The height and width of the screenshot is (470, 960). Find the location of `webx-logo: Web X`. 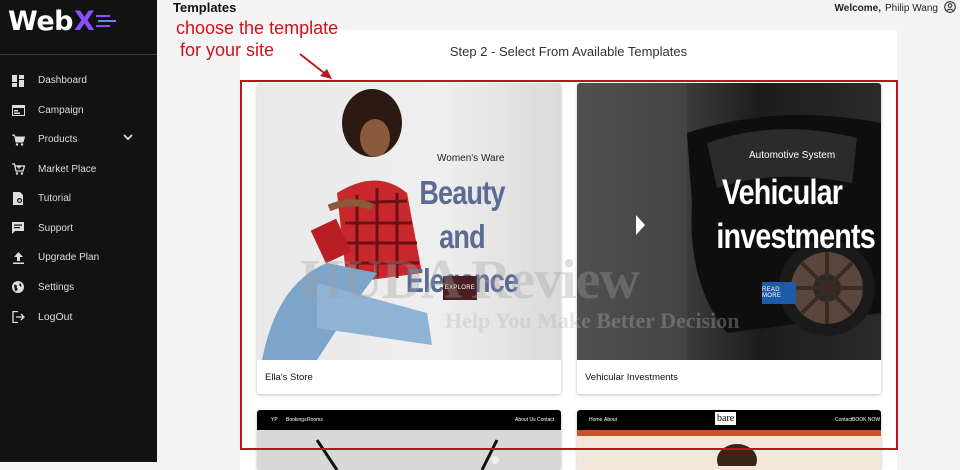

webx-logo: Web X is located at coordinates (63, 21).